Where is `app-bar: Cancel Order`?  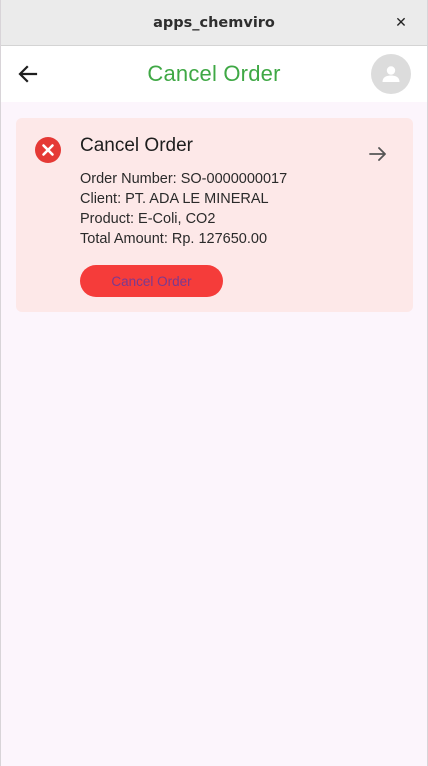
app-bar: Cancel Order is located at coordinates (214, 74).